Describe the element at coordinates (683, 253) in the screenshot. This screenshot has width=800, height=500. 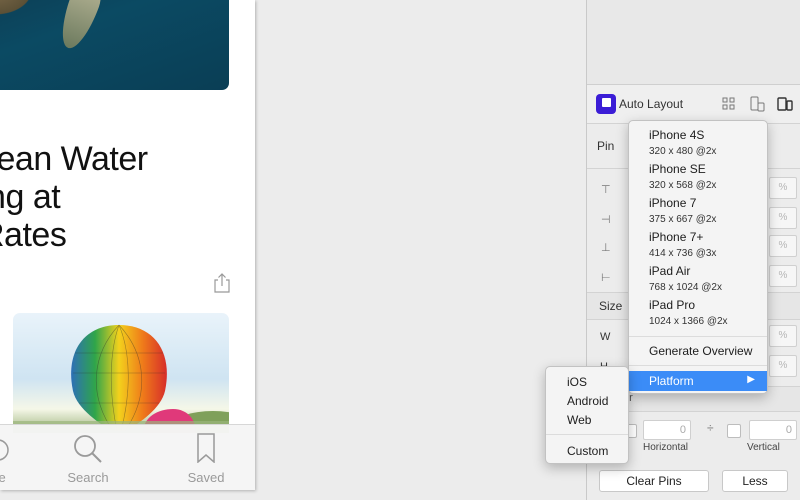
I see `device-resolution: 414 x 736 @3x` at that location.